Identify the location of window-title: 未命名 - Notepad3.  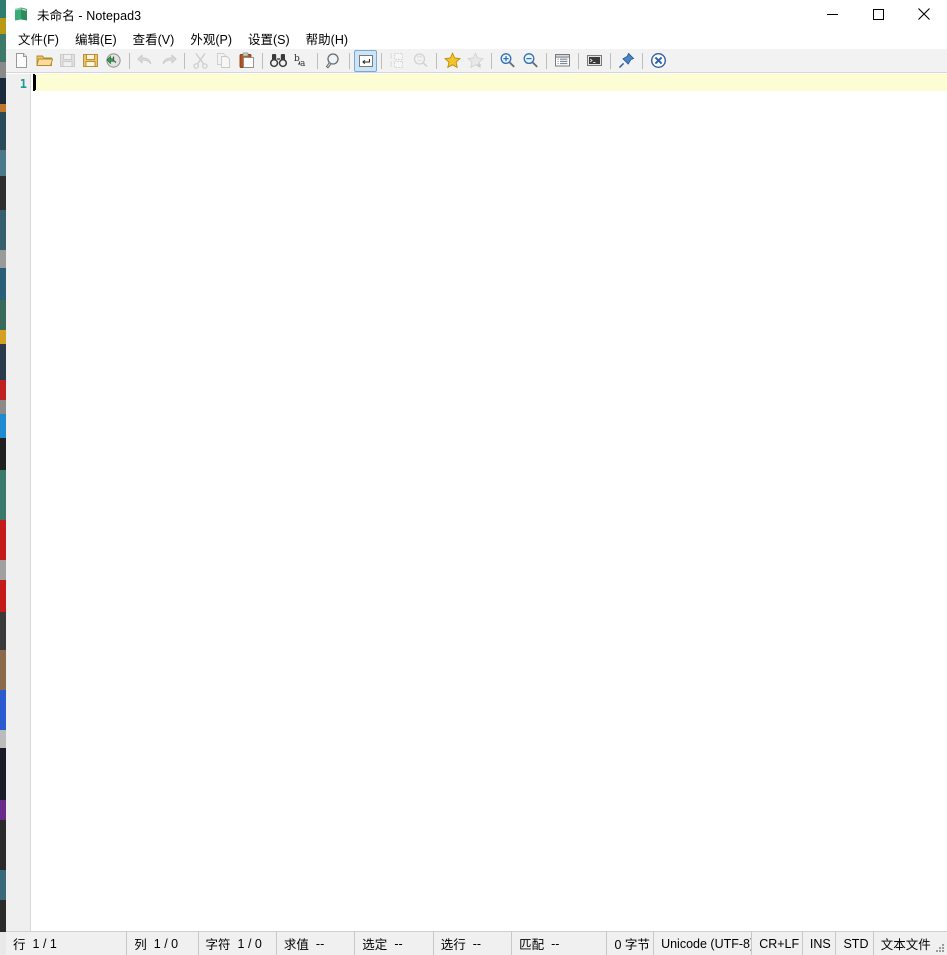
(89, 15).